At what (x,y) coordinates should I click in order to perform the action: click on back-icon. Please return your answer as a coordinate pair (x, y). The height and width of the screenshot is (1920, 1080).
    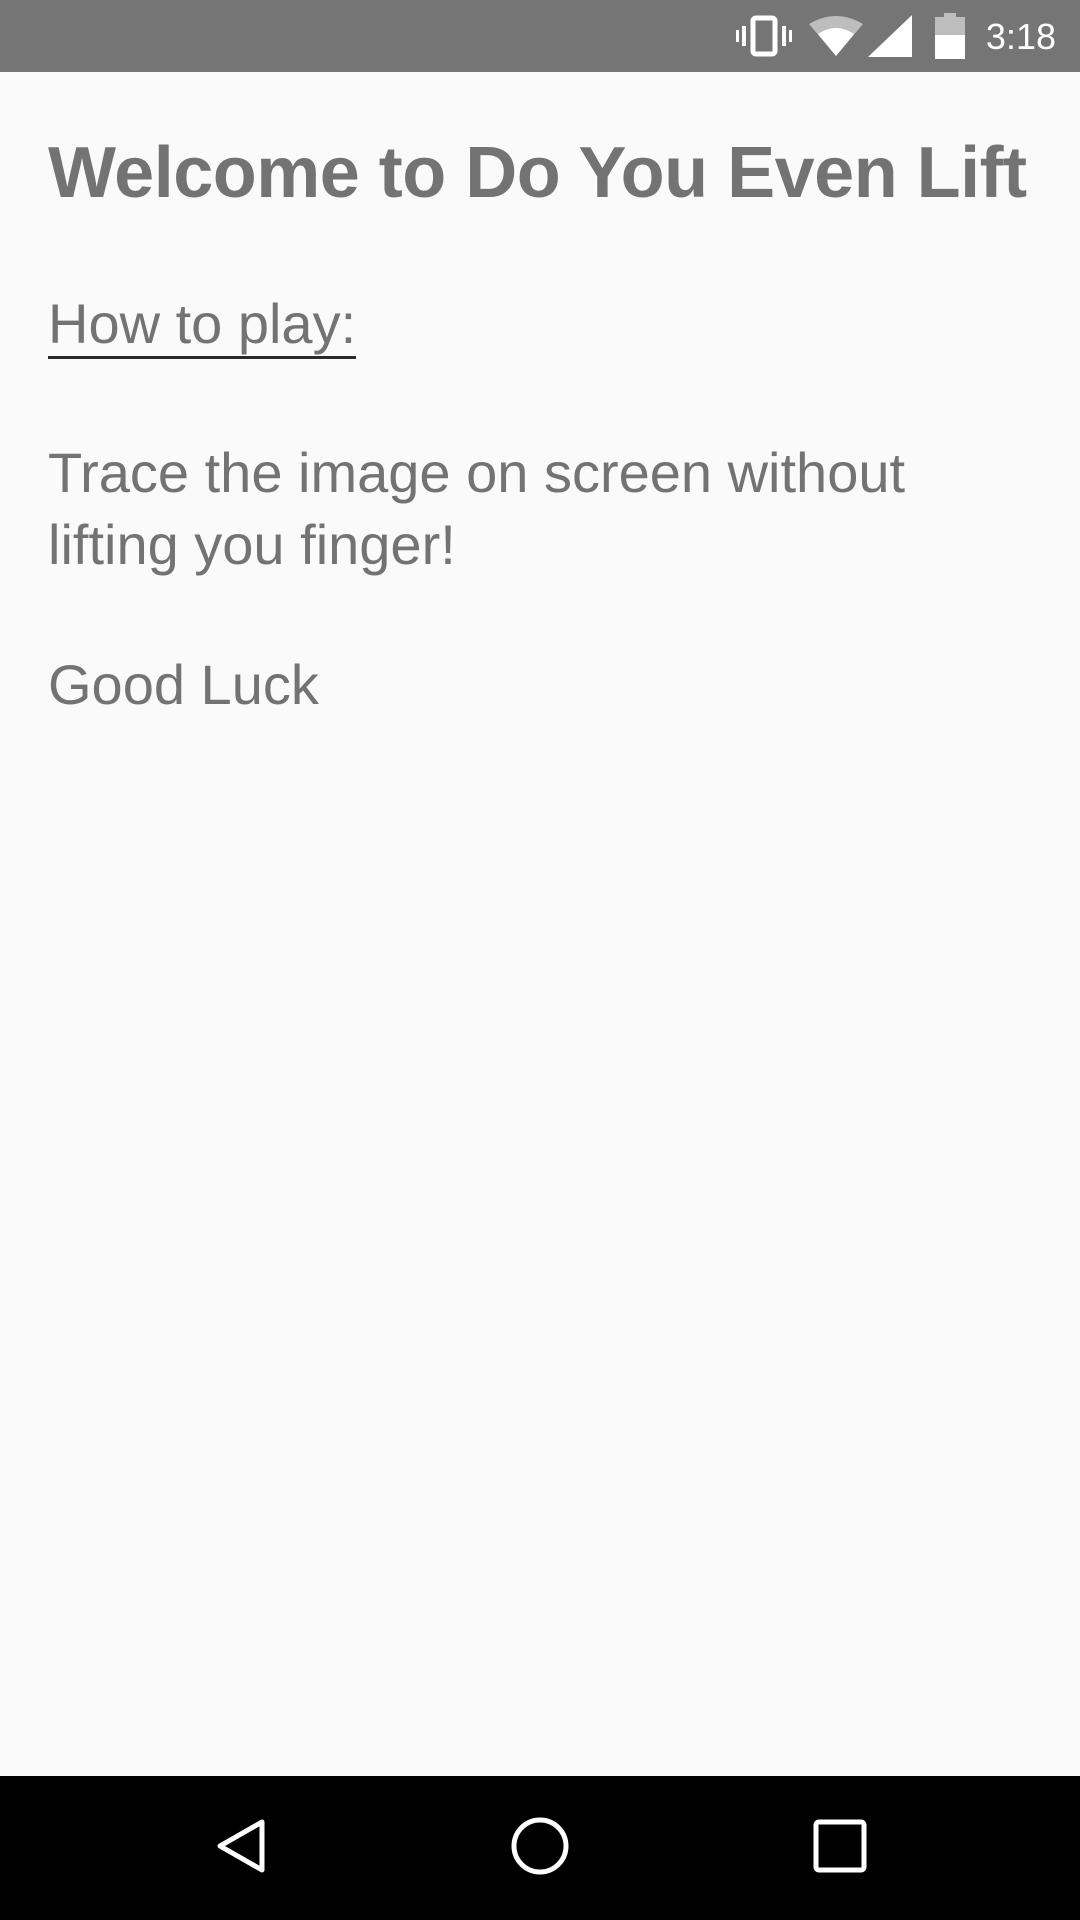
    Looking at the image, I should click on (240, 1848).